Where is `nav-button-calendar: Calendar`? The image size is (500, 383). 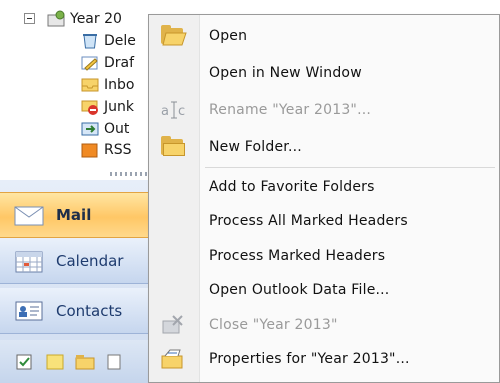 nav-button-calendar: Calendar is located at coordinates (80, 261).